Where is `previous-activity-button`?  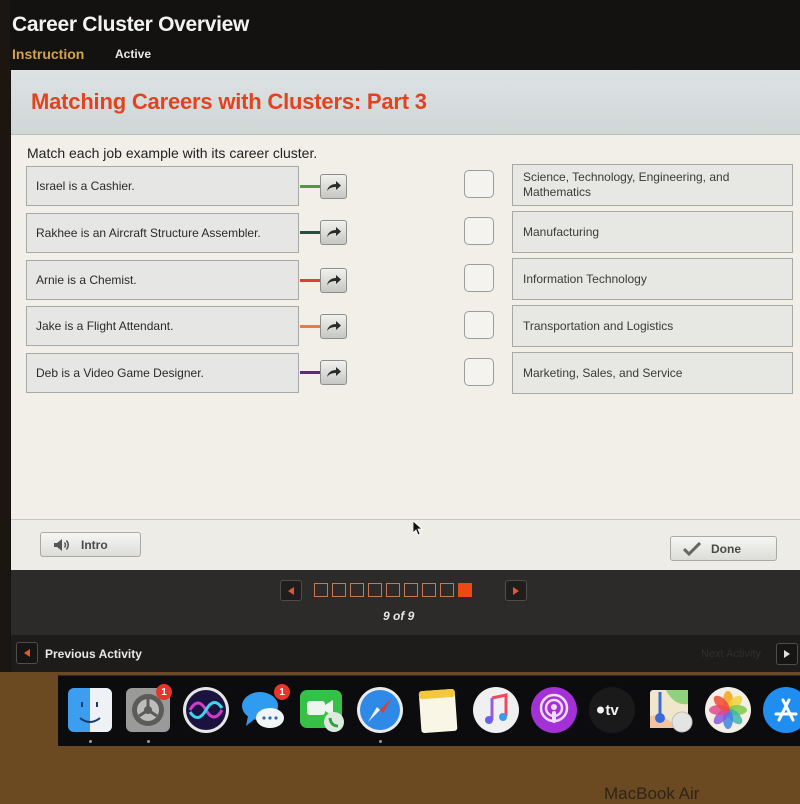 previous-activity-button is located at coordinates (27, 653).